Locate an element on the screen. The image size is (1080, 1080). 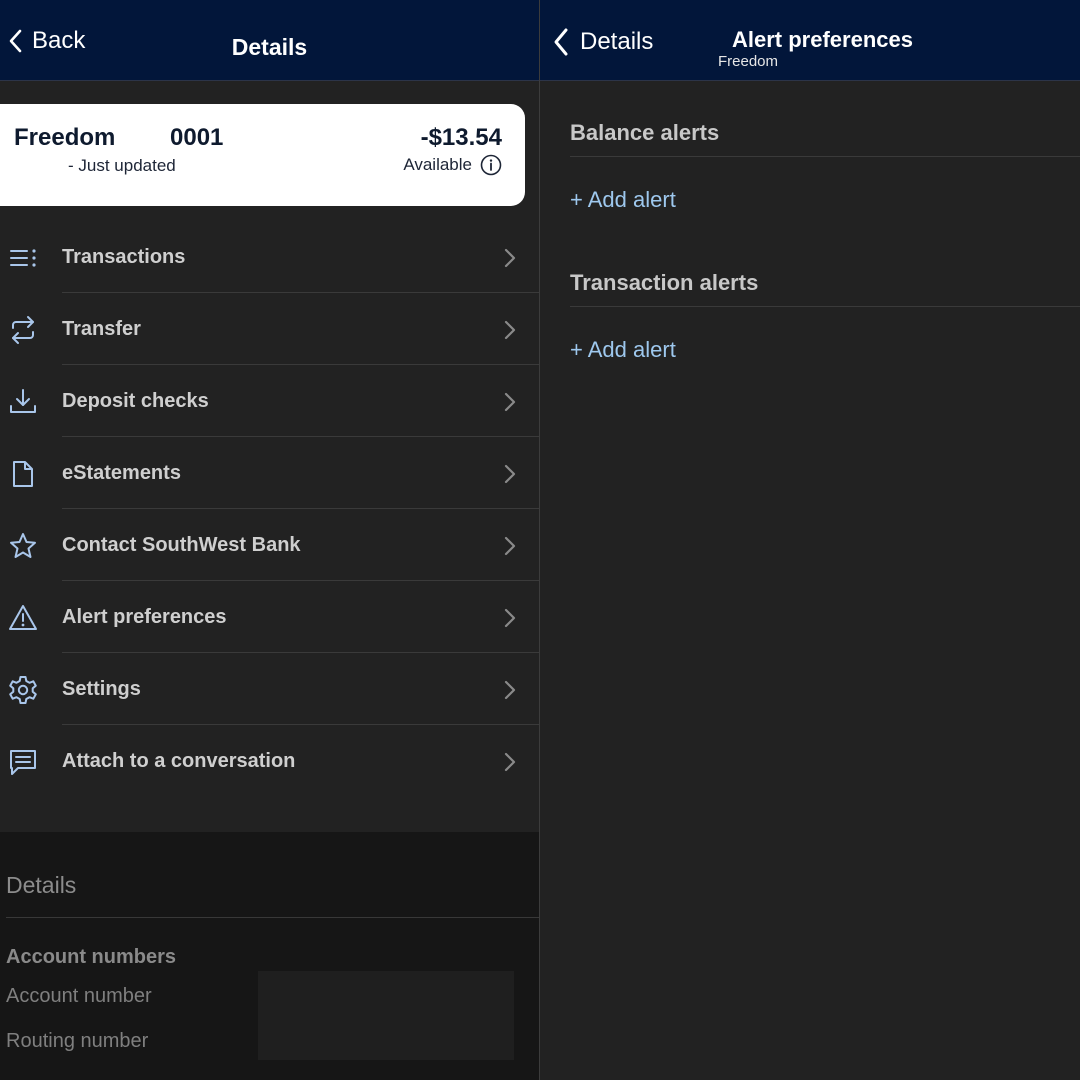
menu-item-label: eStatements is located at coordinates (121, 473).